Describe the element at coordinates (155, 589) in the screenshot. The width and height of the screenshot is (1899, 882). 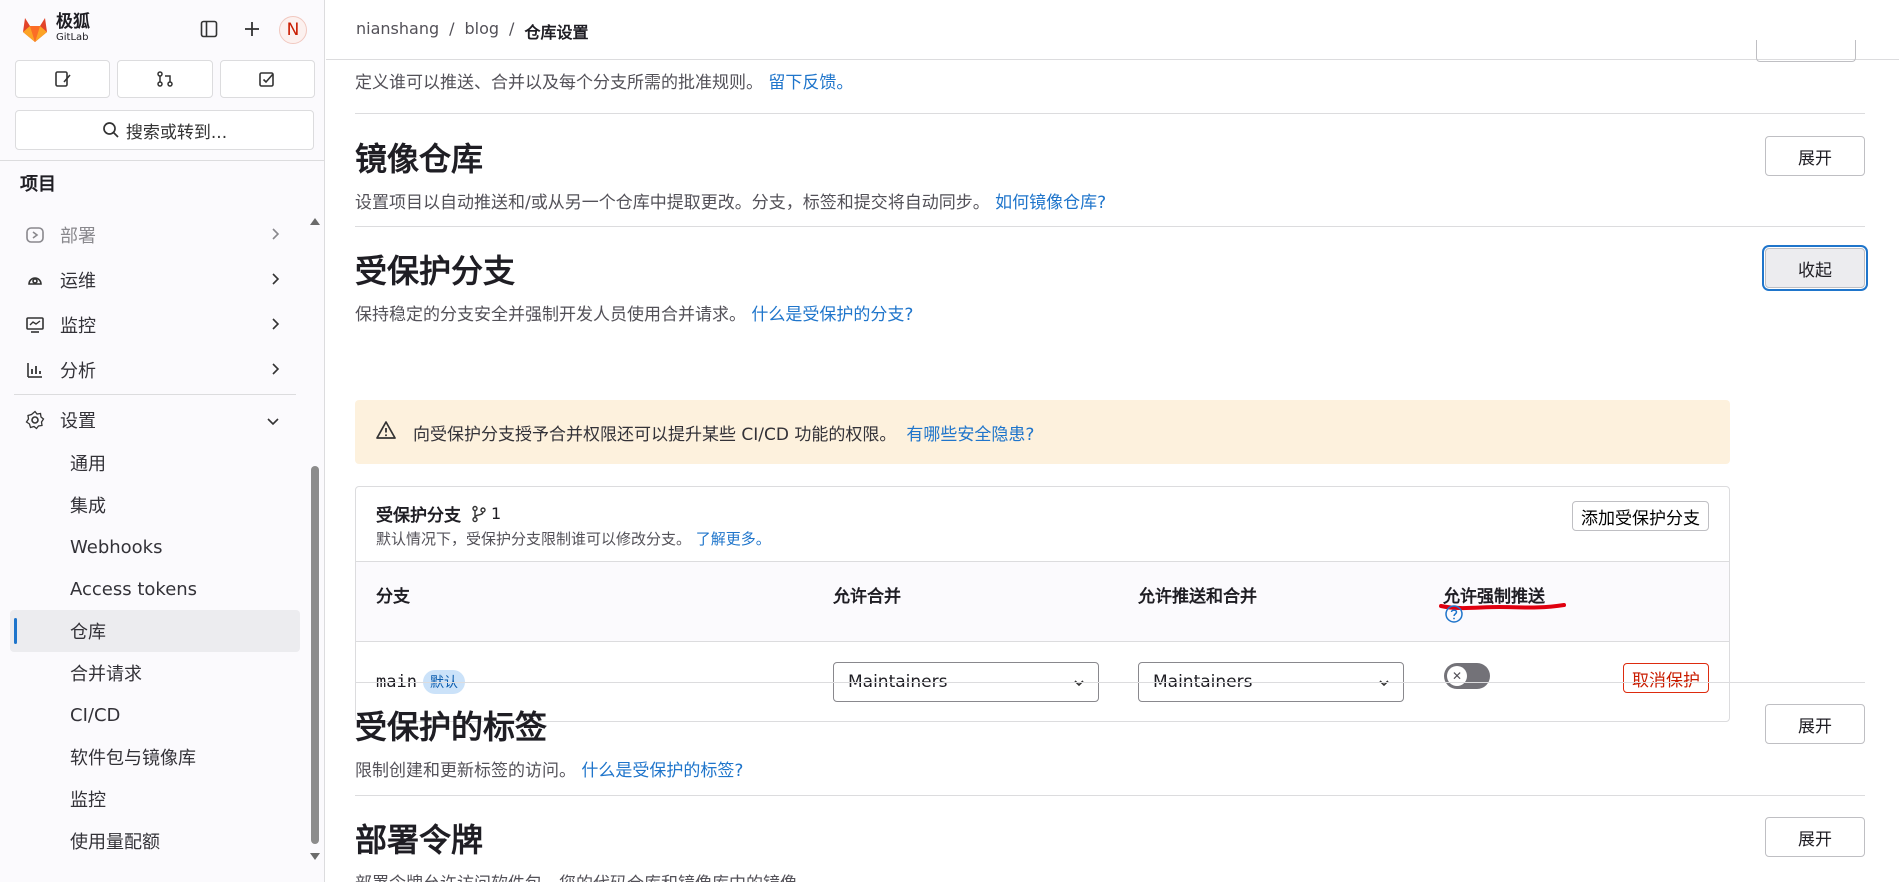
I see `sidebar-subitem-access-tokens: Access tokens` at that location.